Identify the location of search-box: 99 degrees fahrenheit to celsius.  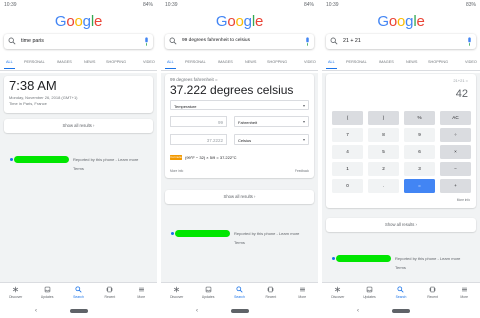
(239, 41).